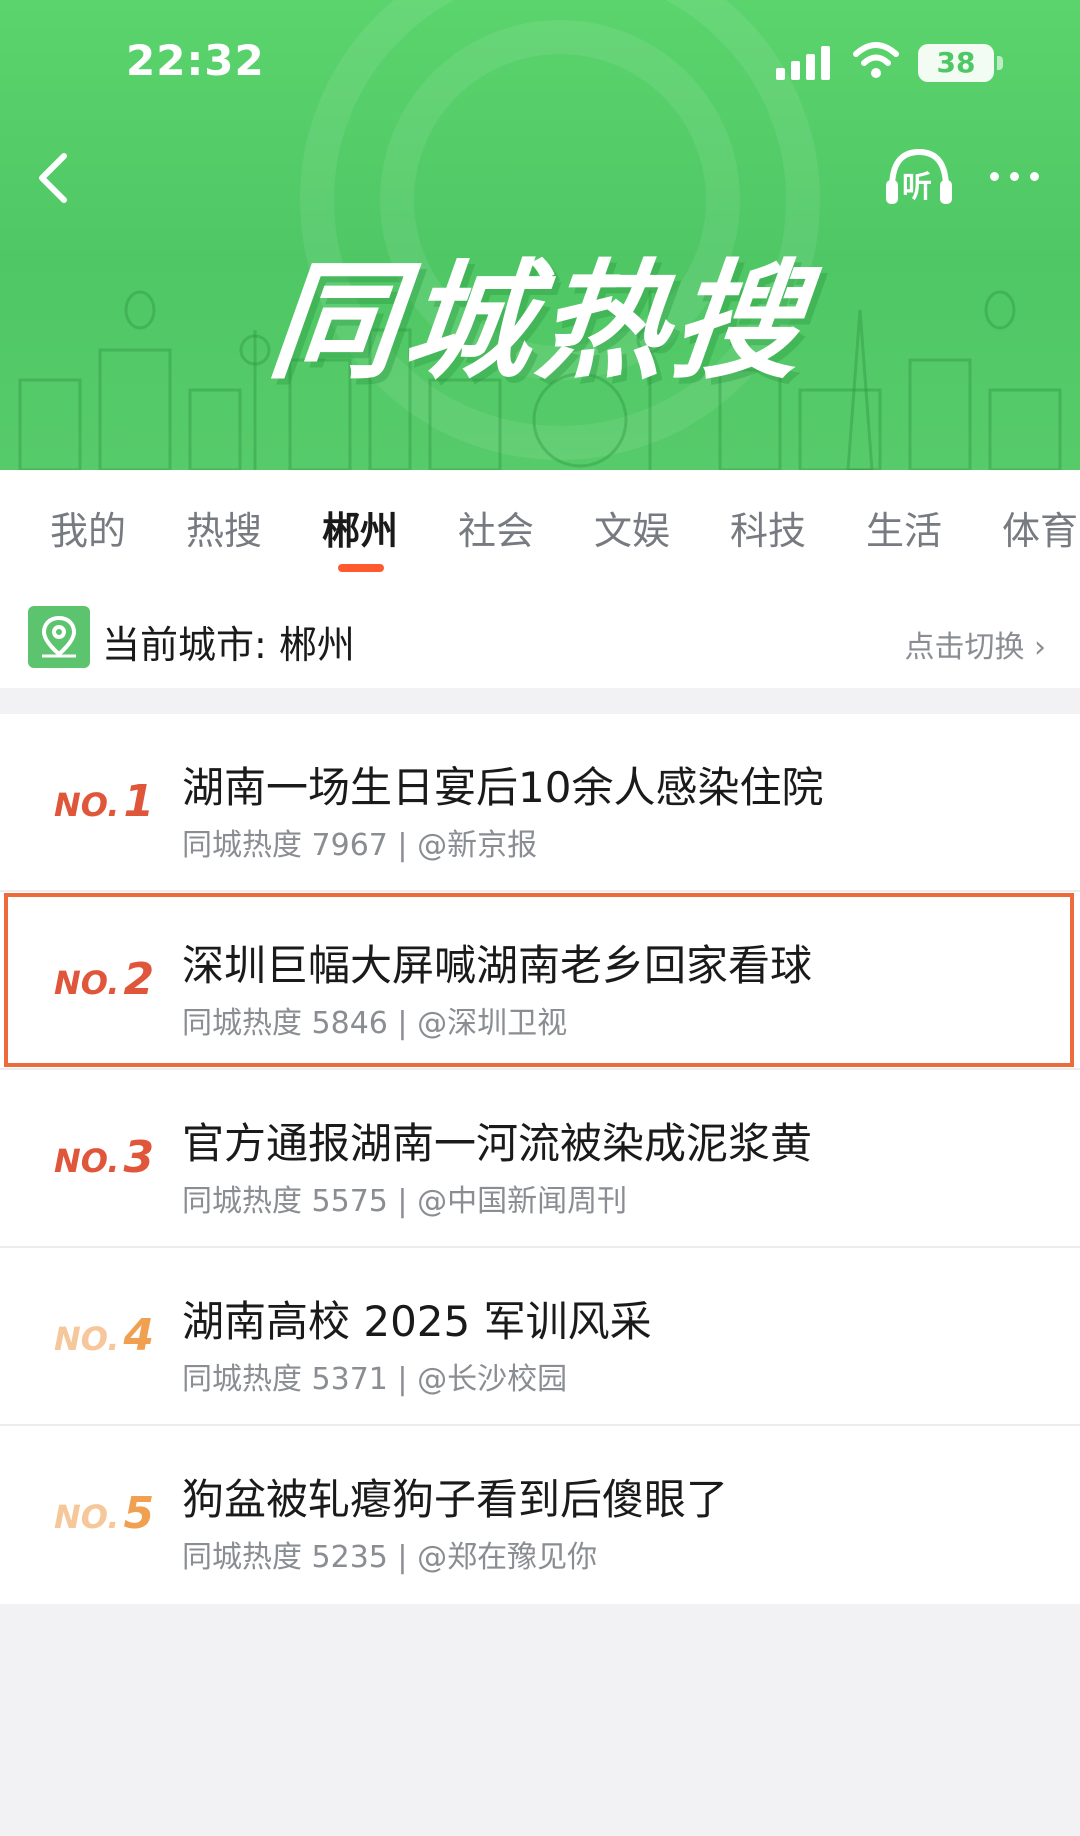  Describe the element at coordinates (540, 526) in the screenshot. I see `category-tabs: 我的 热搜 郴州 社会 文娱 科技 生活 体育` at that location.